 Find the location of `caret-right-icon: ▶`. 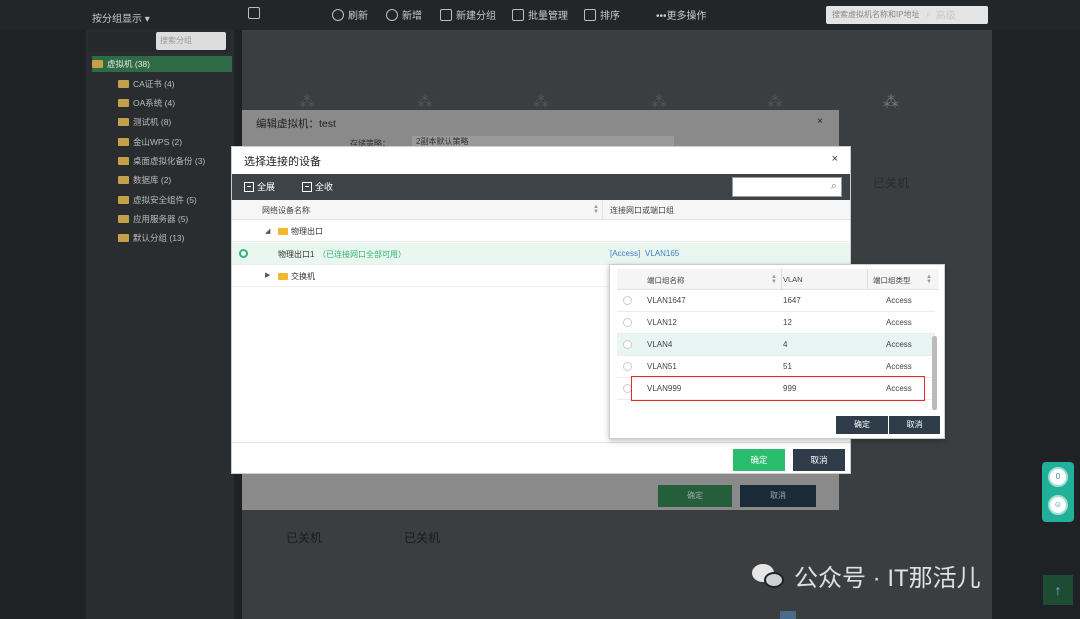

caret-right-icon: ▶ is located at coordinates (267, 275).